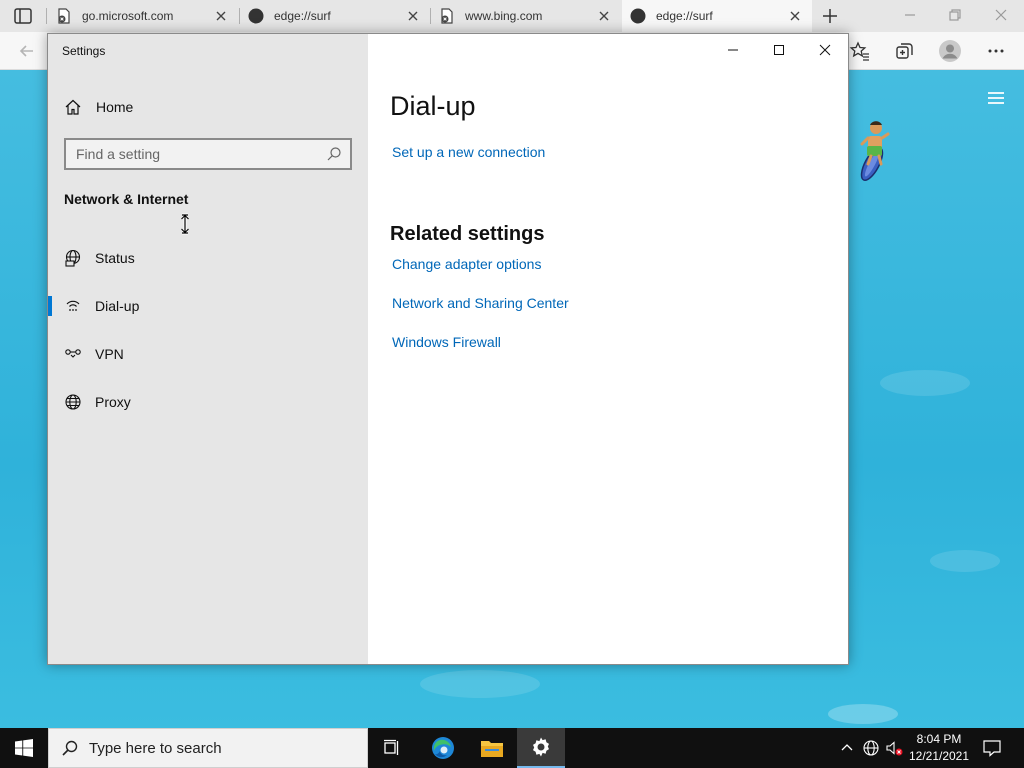 The height and width of the screenshot is (768, 1024). I want to click on start-button, so click(24, 748).